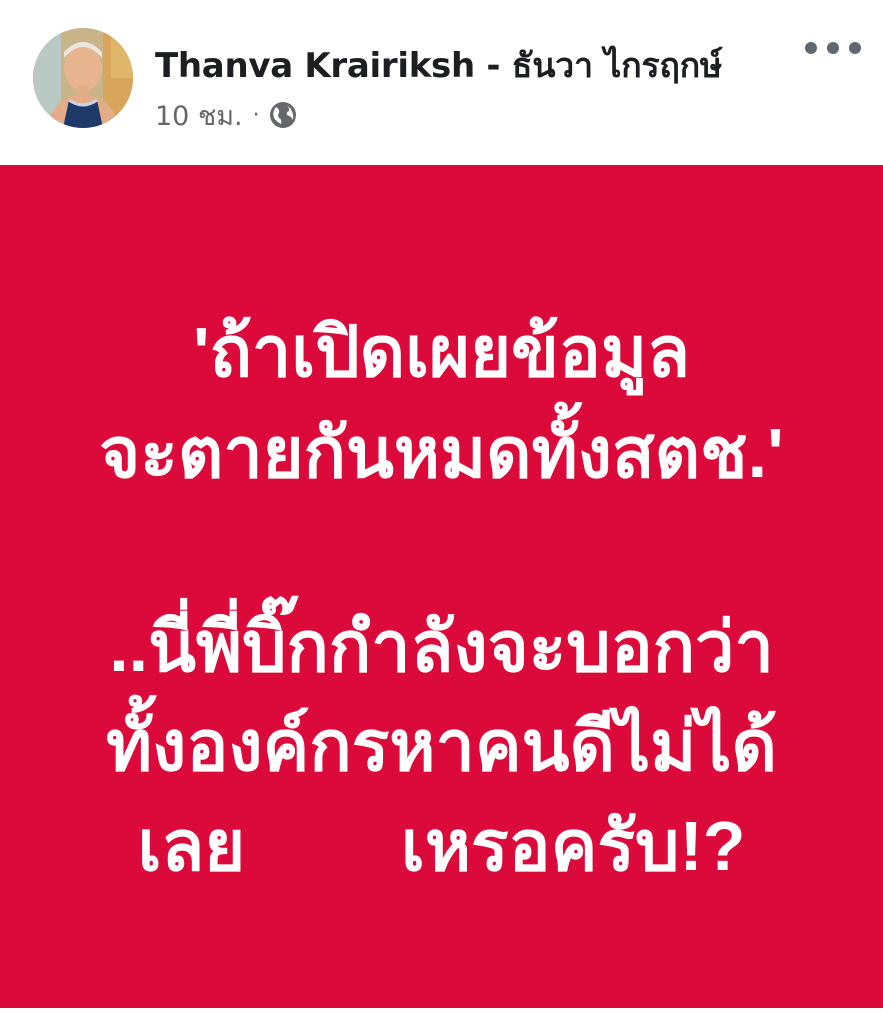  I want to click on avatar-photo, so click(83, 78).